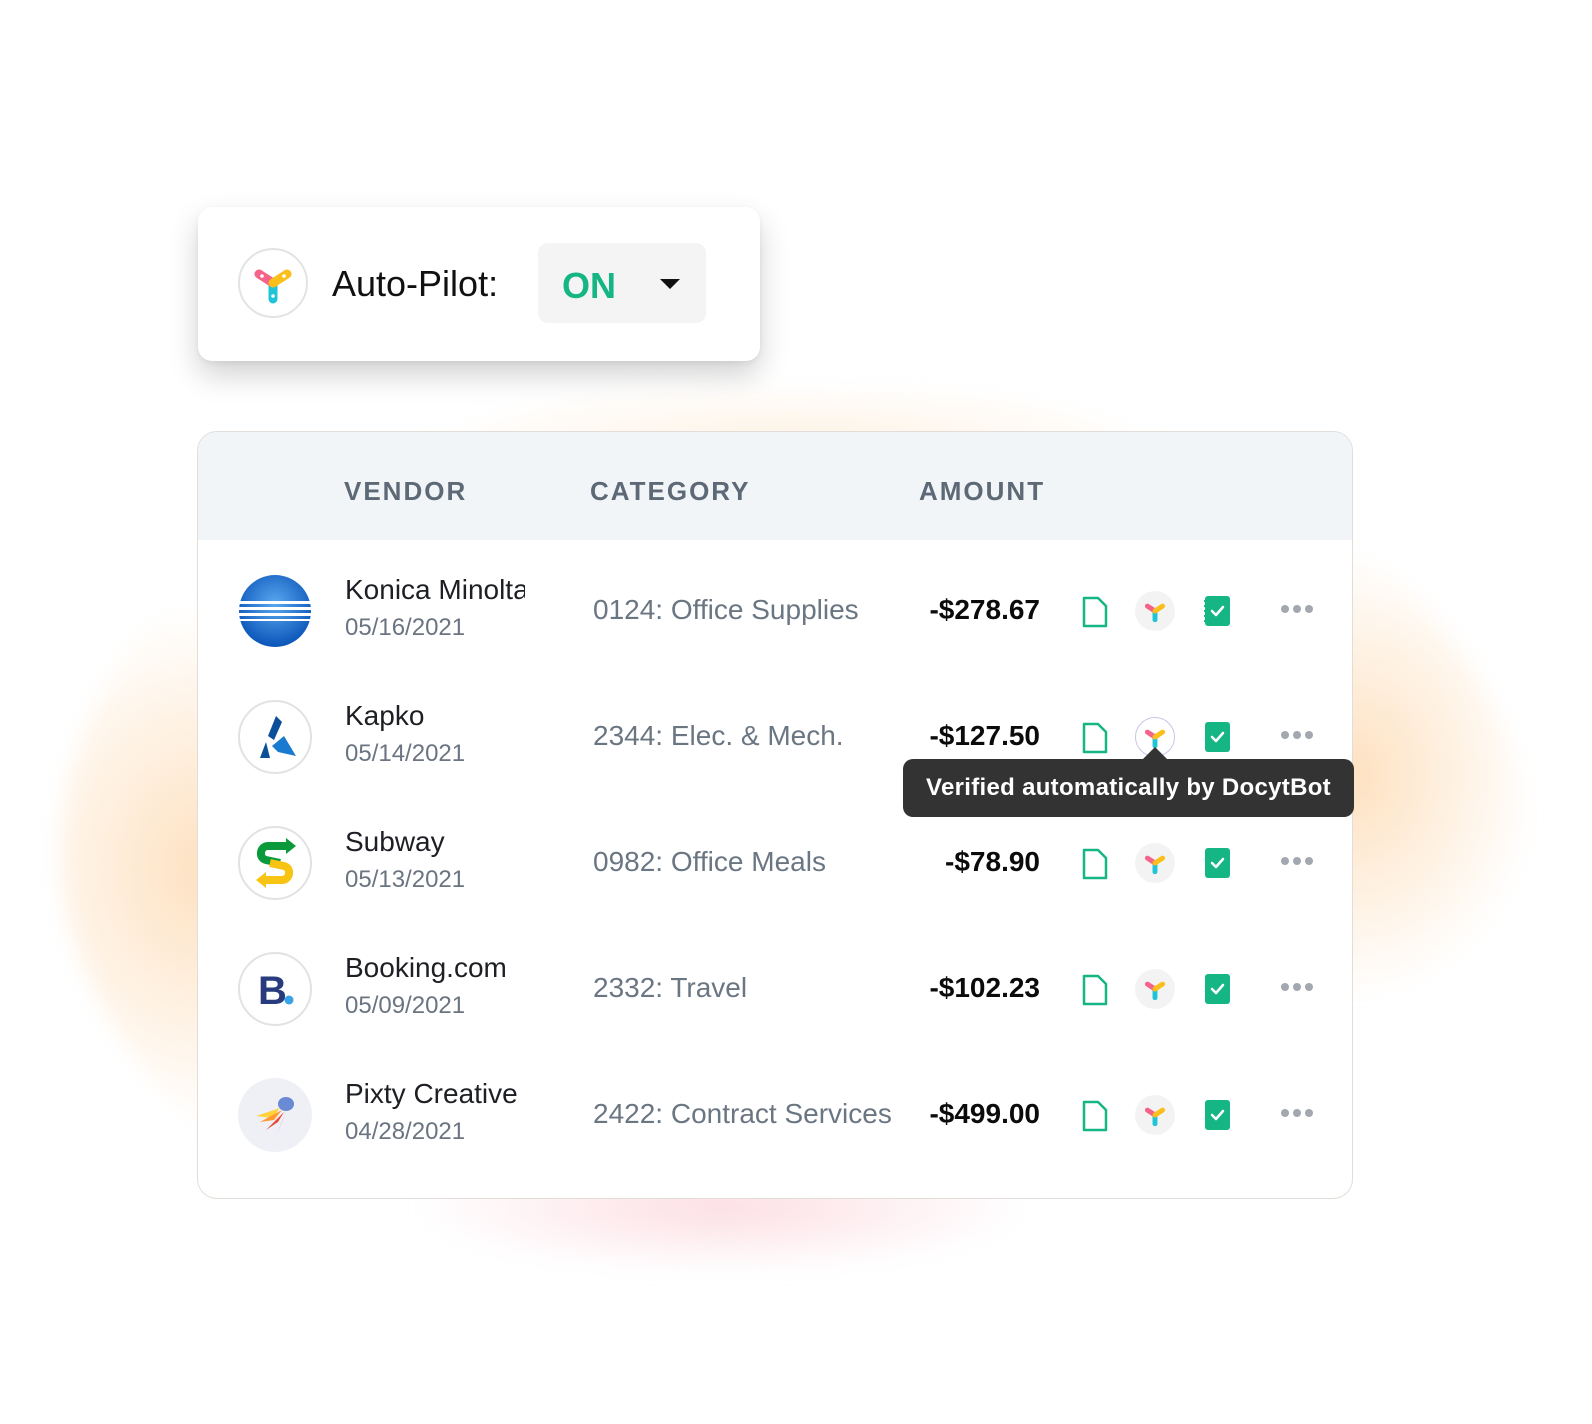  I want to click on subway-logo, so click(275, 863).